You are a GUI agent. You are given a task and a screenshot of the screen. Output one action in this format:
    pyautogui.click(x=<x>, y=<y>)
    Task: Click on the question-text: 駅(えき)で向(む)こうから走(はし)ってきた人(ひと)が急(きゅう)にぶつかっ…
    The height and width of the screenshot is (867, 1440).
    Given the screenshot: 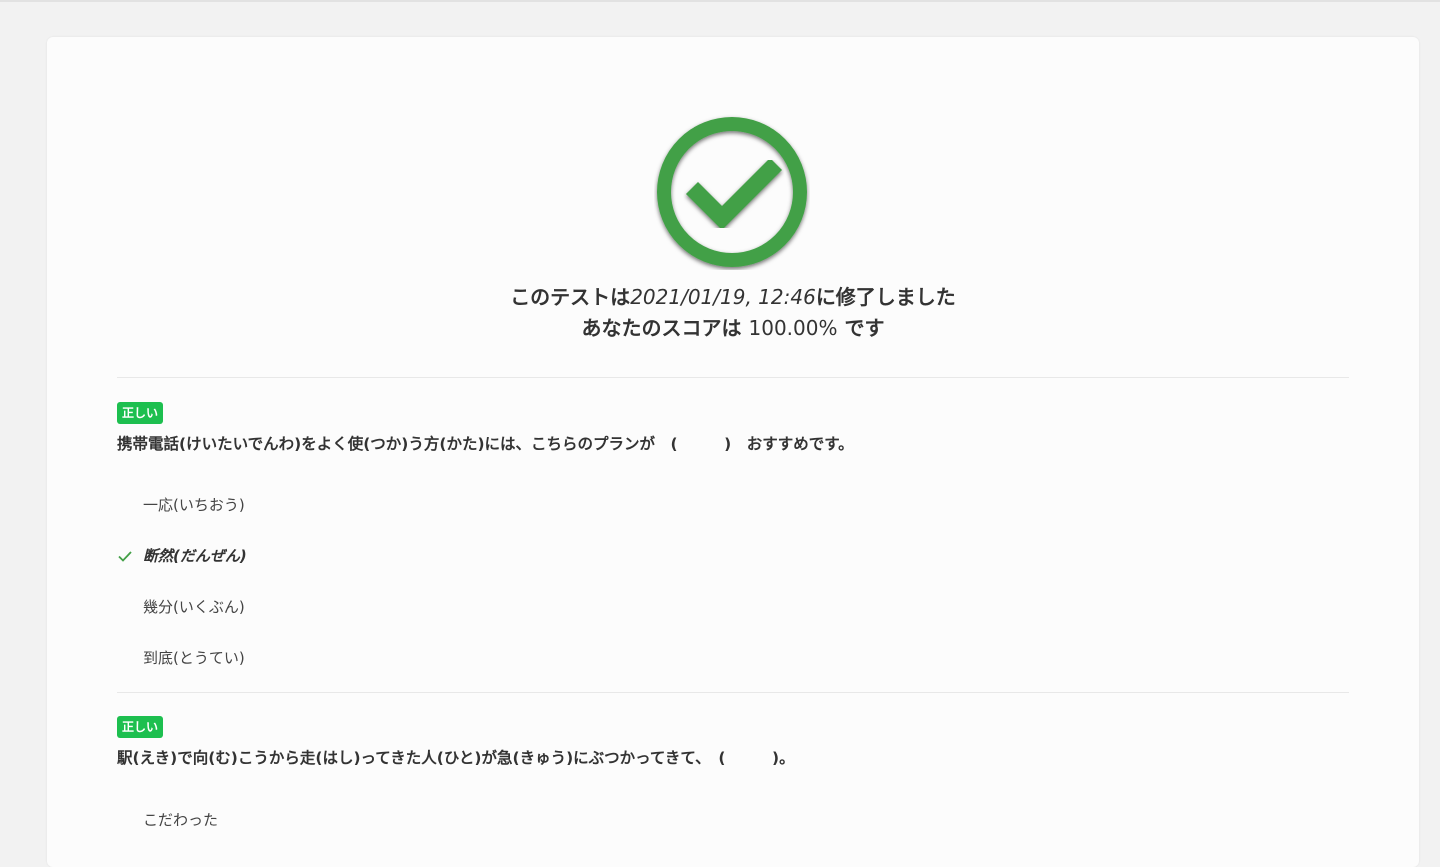 What is the action you would take?
    pyautogui.click(x=456, y=758)
    